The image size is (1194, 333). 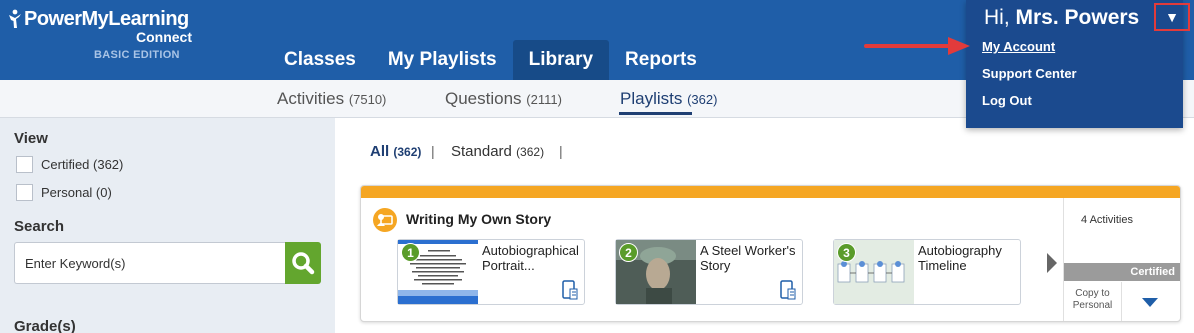 I want to click on person-figure-icon, so click(x=15, y=18).